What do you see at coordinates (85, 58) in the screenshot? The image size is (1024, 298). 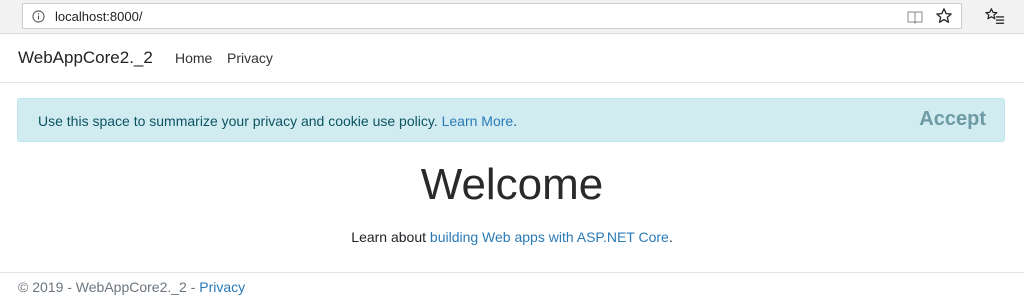 I see `navbar-brand: WebAppCore2._2` at bounding box center [85, 58].